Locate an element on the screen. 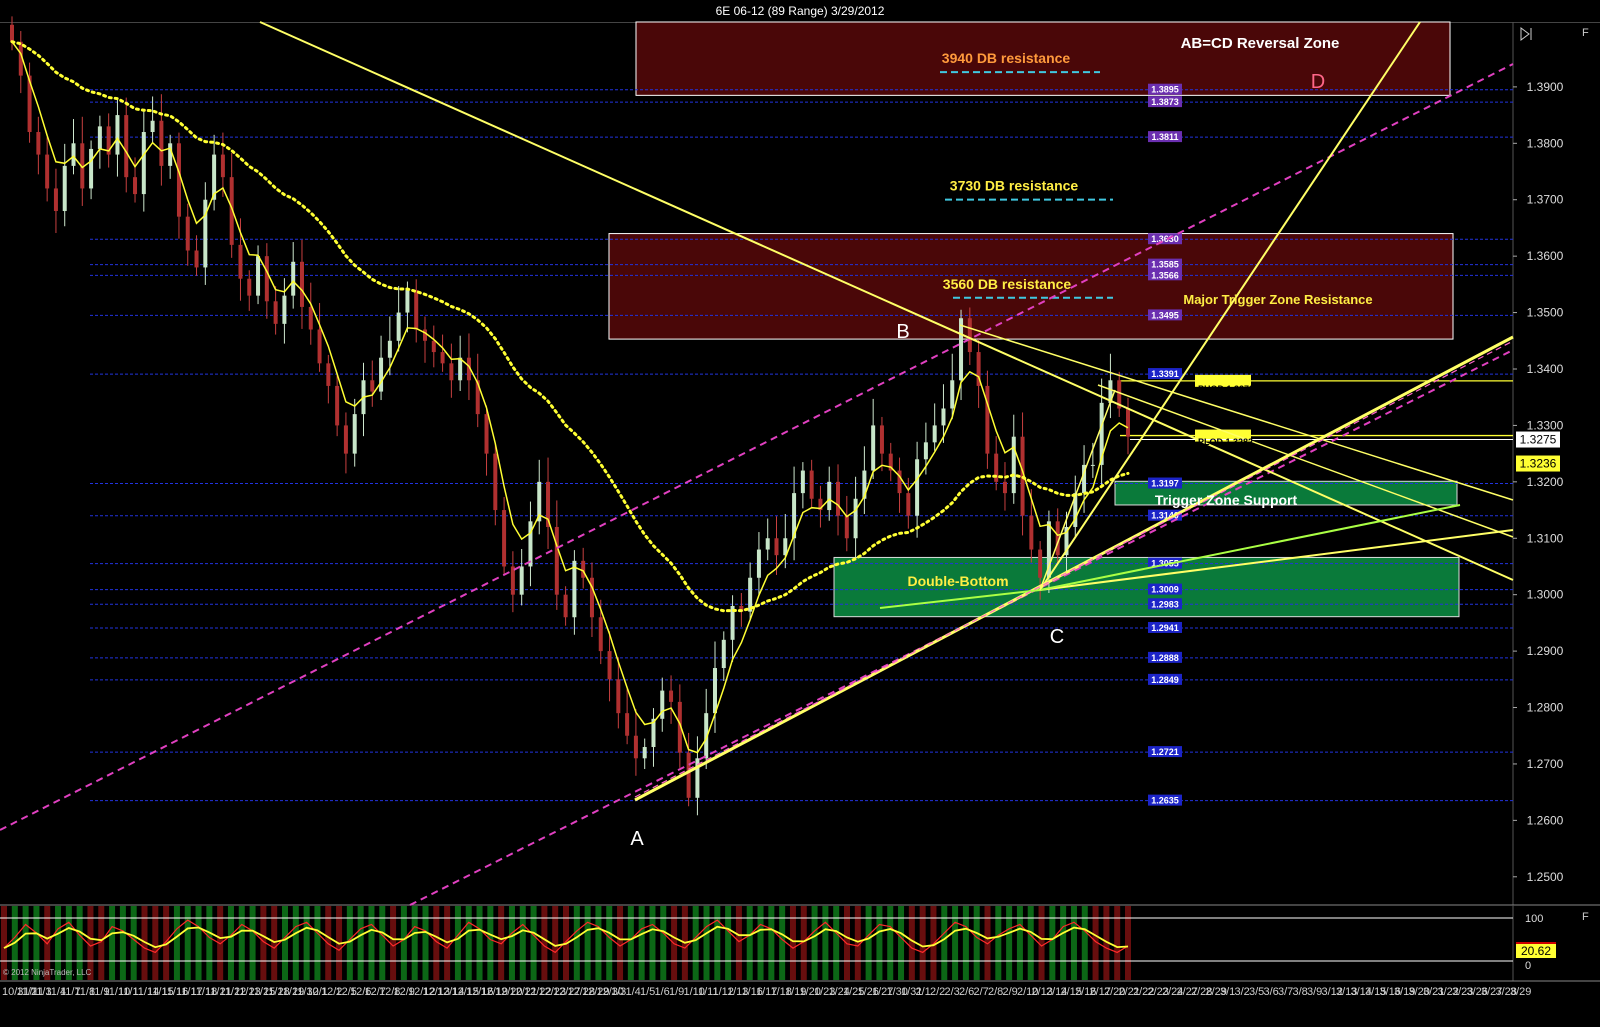 This screenshot has height=1027, width=1600. x-tick-label: 2/7 is located at coordinates (981, 992).